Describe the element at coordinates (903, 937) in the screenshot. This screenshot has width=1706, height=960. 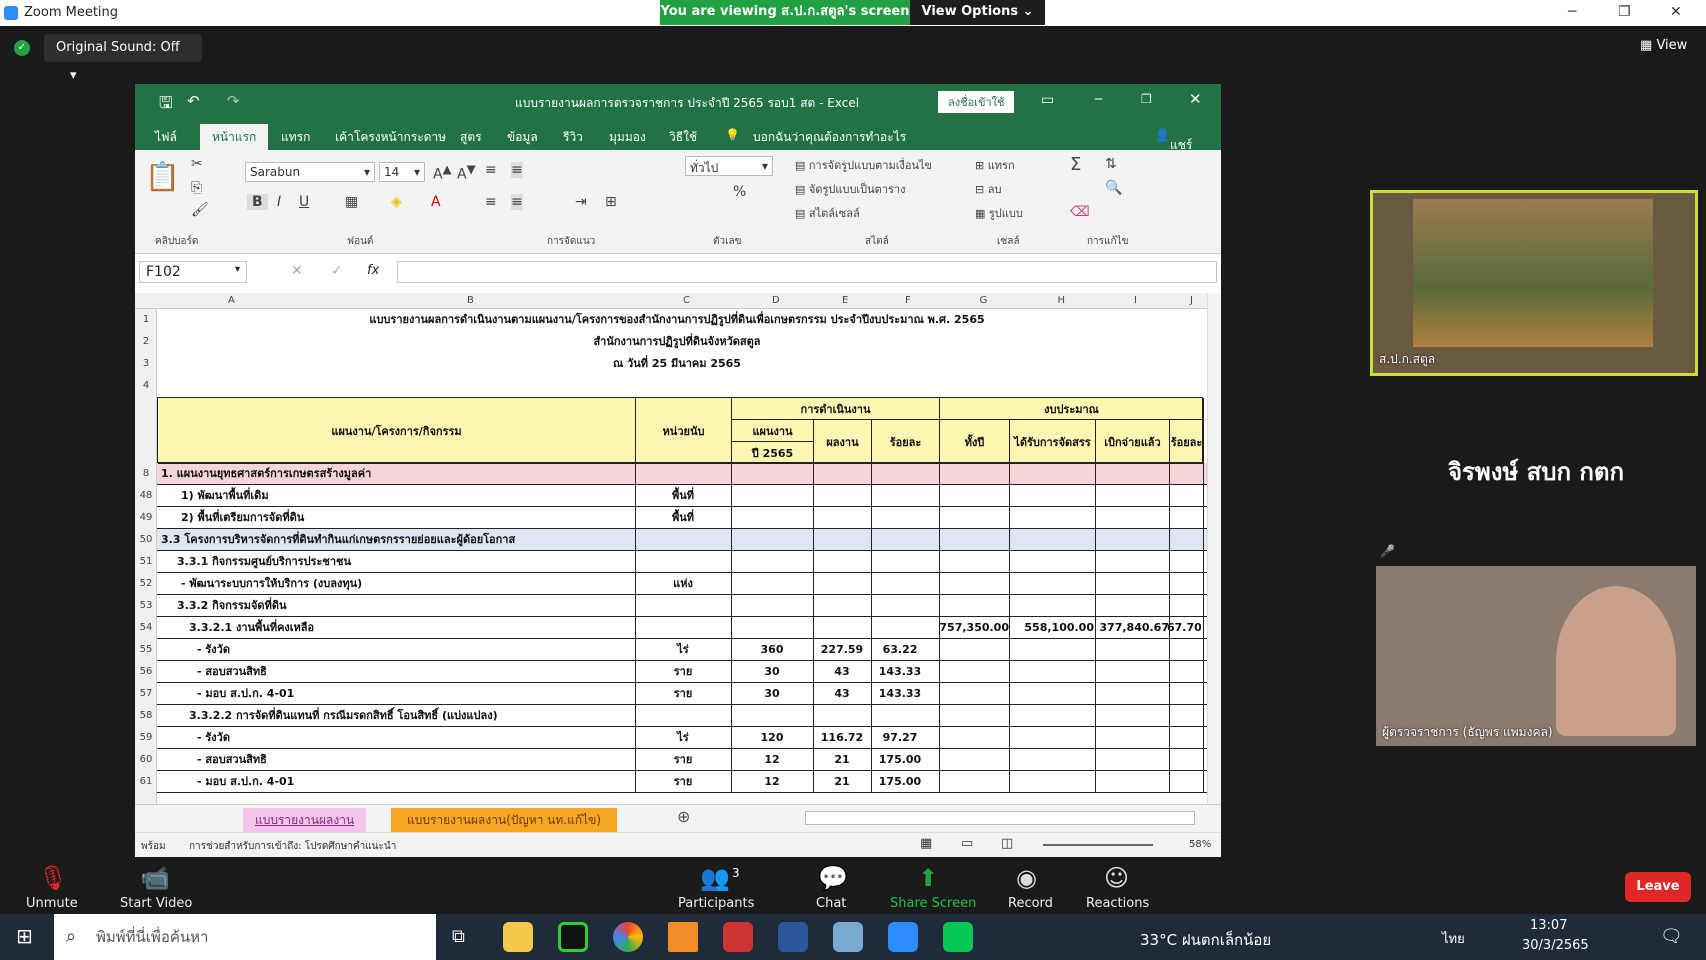
I see `zoom-taskbar-icon` at that location.